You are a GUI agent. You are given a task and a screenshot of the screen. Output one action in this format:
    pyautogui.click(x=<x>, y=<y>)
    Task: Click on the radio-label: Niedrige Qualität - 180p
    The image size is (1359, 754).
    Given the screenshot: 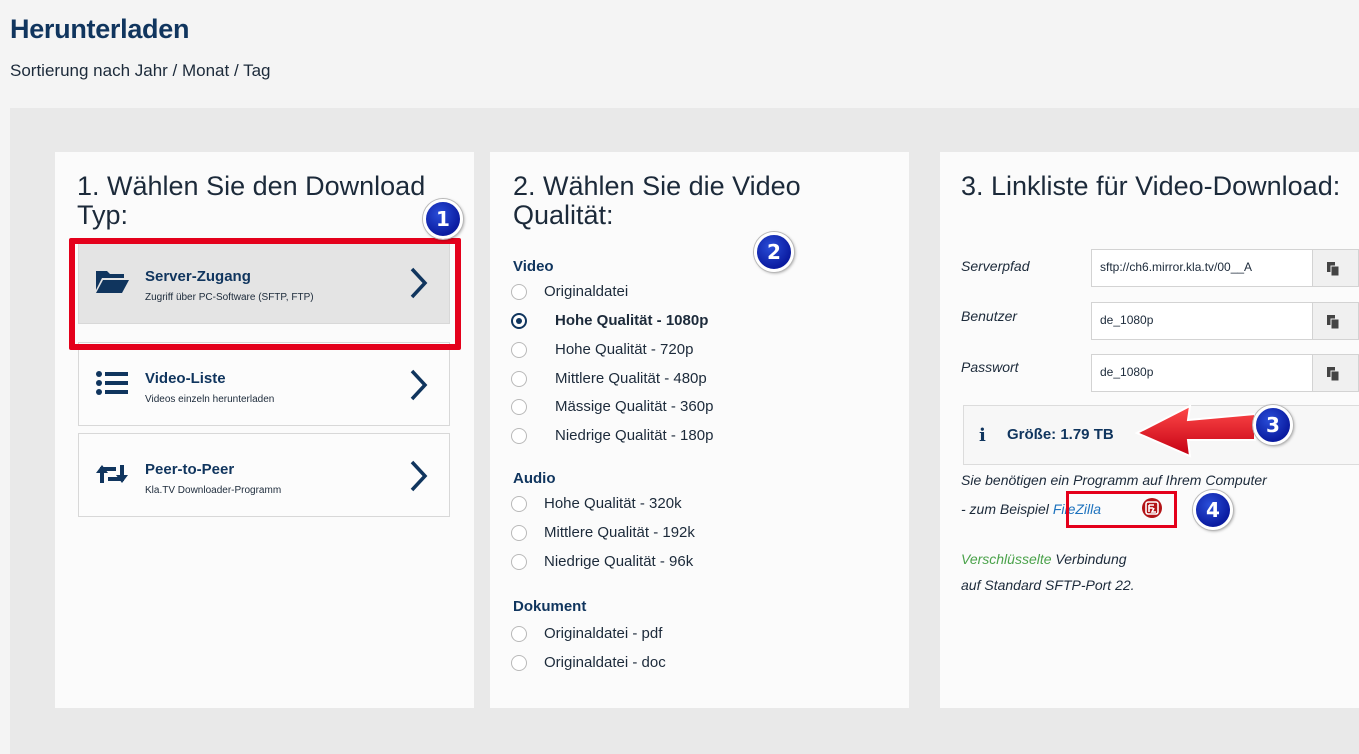 What is the action you would take?
    pyautogui.click(x=634, y=435)
    